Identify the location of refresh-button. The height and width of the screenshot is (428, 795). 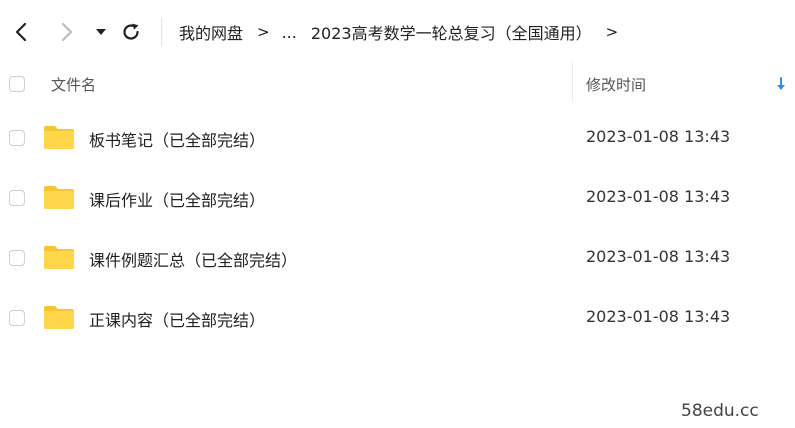
(131, 32).